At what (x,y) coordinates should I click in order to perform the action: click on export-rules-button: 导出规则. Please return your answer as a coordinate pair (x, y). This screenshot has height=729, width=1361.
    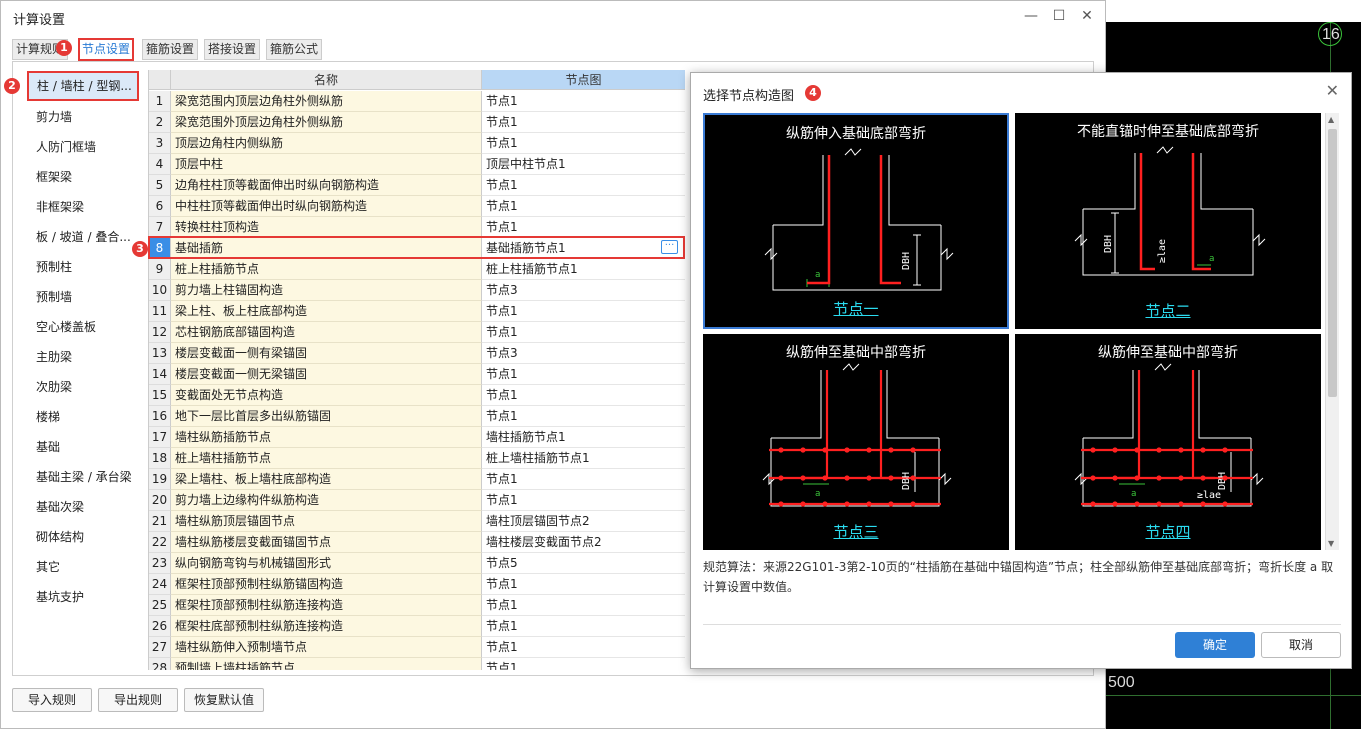
    Looking at the image, I should click on (138, 700).